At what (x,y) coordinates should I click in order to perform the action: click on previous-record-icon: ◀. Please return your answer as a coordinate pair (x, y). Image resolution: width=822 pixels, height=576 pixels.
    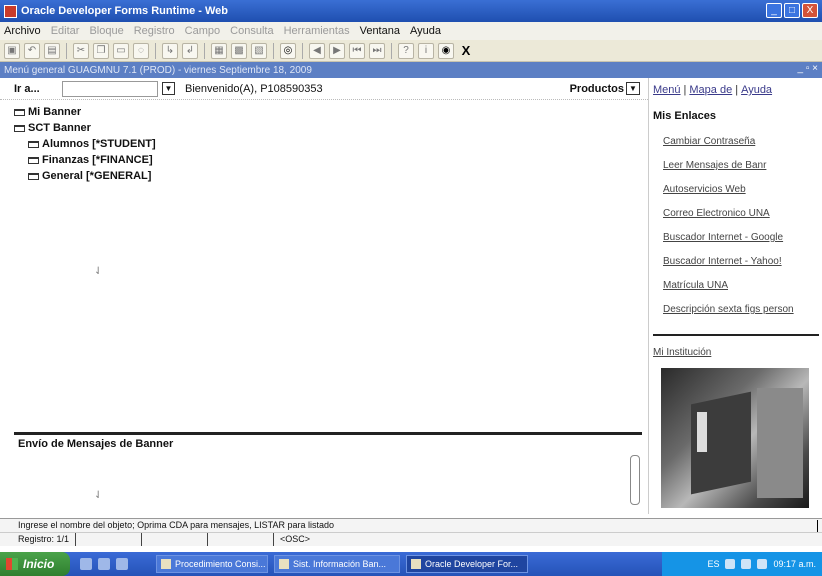
    Looking at the image, I should click on (317, 50).